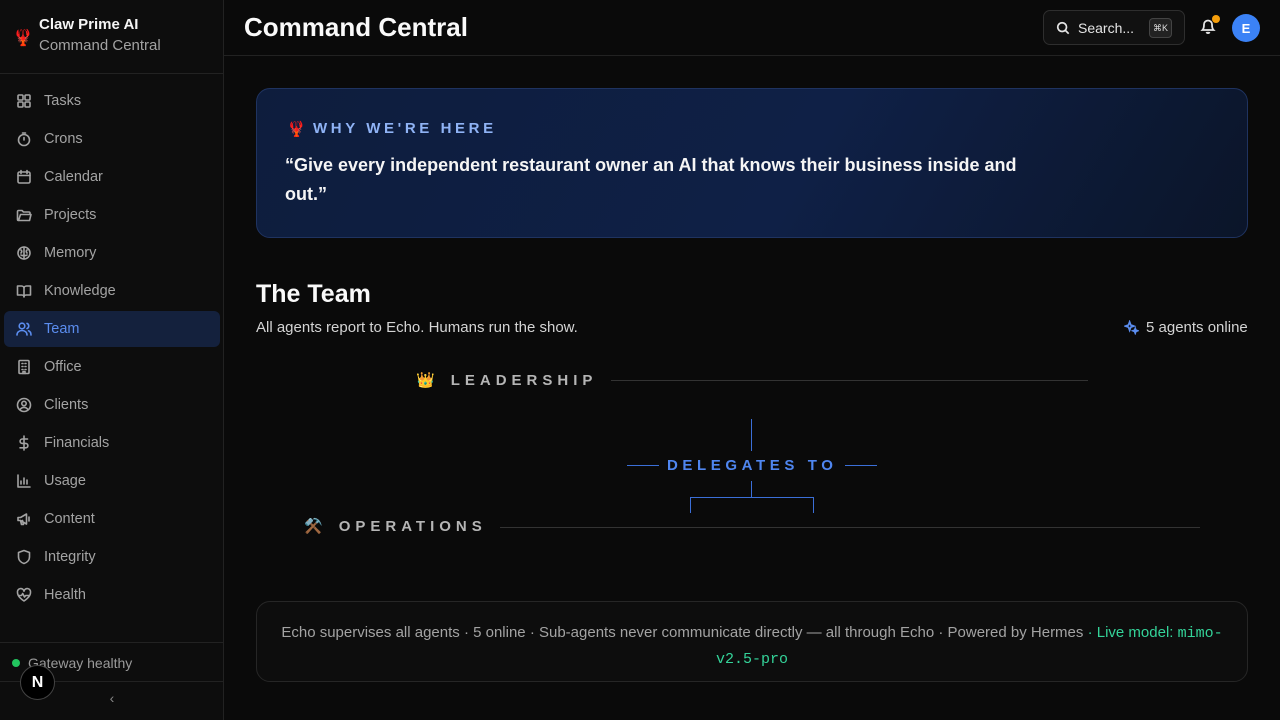 Image resolution: width=1280 pixels, height=720 pixels. Describe the element at coordinates (112, 329) in the screenshot. I see `sidebar-item-team: Team` at that location.